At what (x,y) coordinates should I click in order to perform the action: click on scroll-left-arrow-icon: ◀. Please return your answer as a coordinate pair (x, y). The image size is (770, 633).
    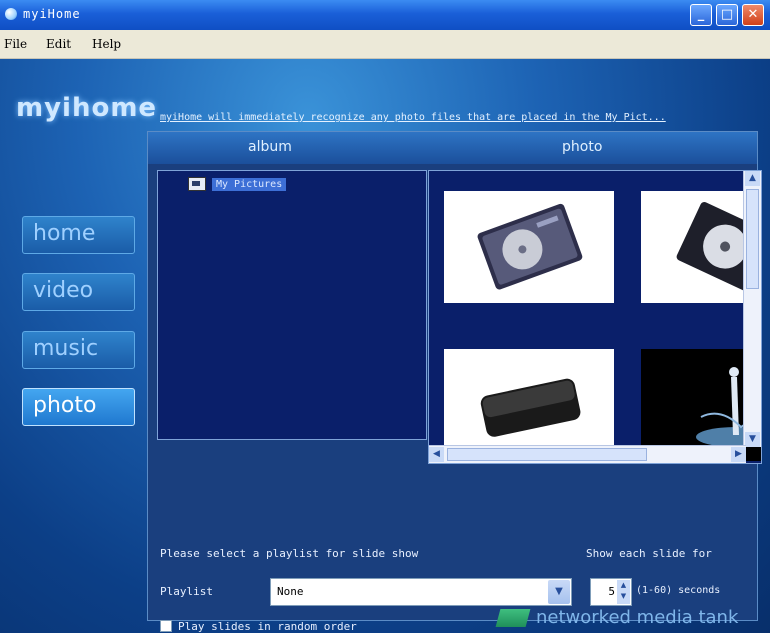
    Looking at the image, I should click on (436, 454).